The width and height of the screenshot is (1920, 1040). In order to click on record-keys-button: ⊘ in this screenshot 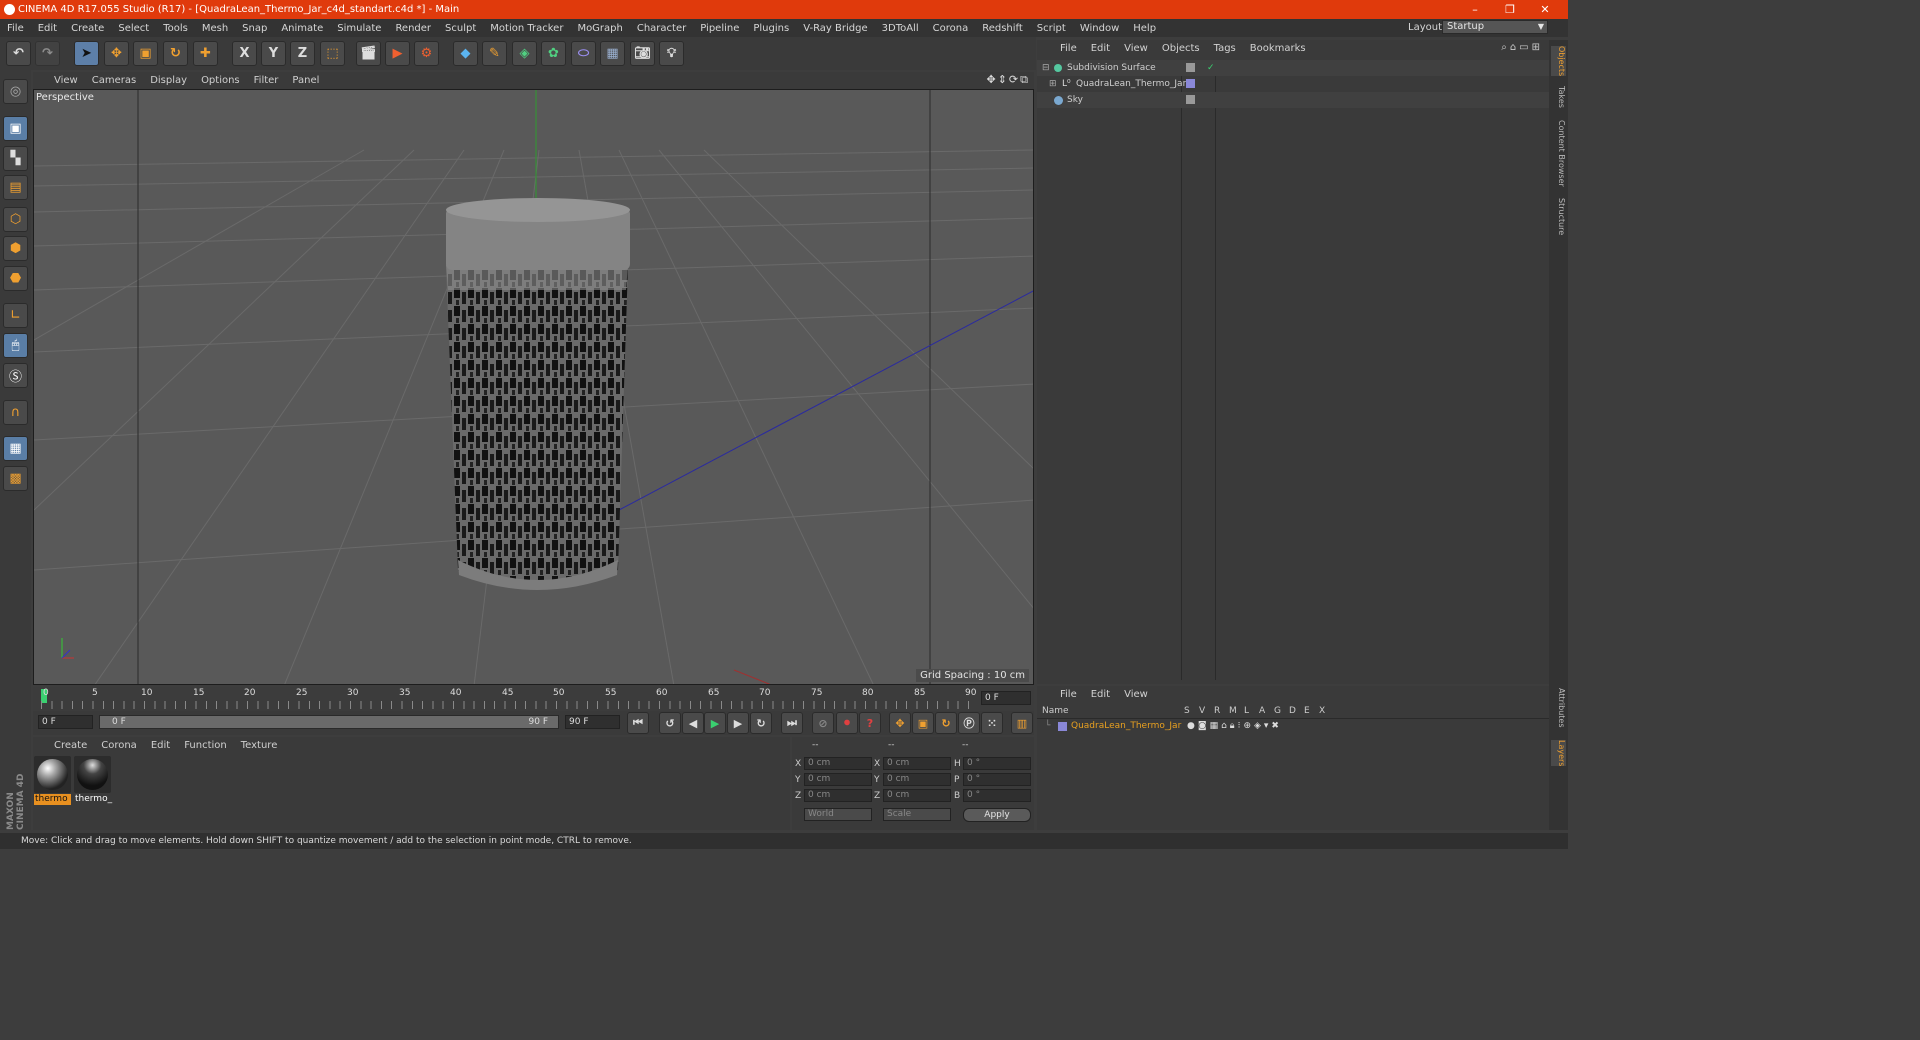, I will do `click(823, 723)`.